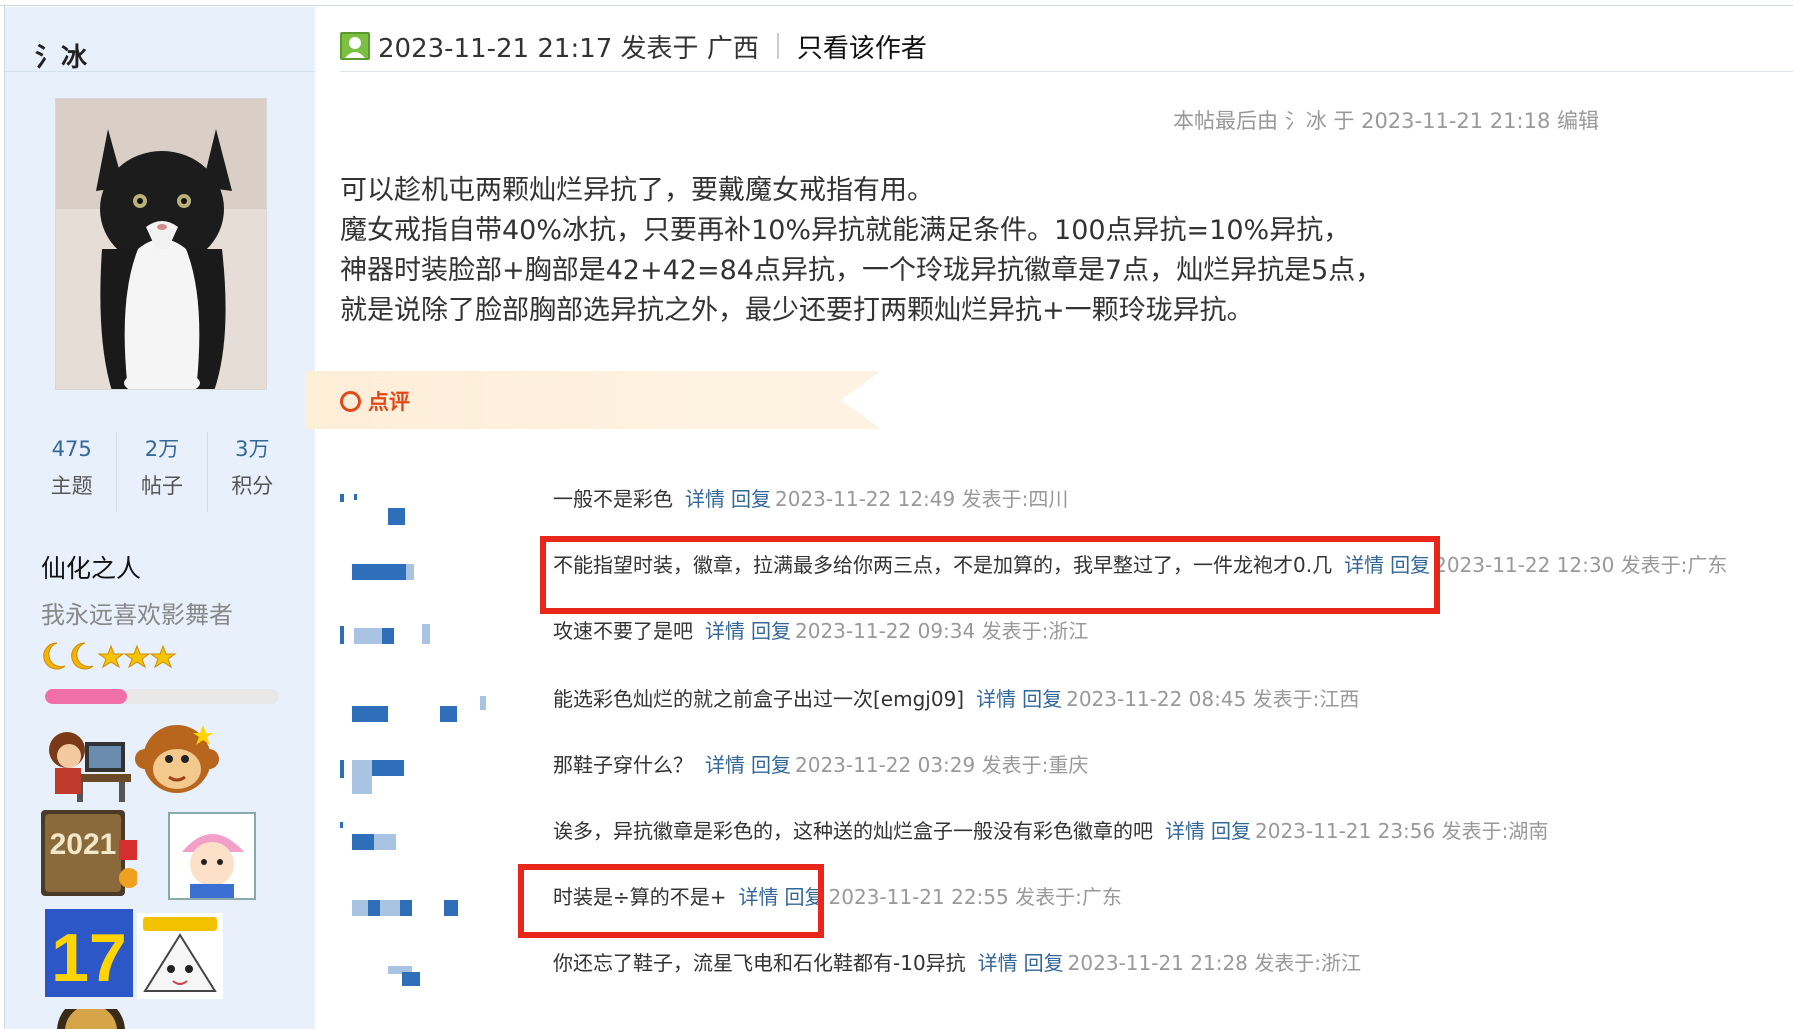 This screenshot has width=1793, height=1029. Describe the element at coordinates (89, 958) in the screenshot. I see `svg-text: 17` at that location.